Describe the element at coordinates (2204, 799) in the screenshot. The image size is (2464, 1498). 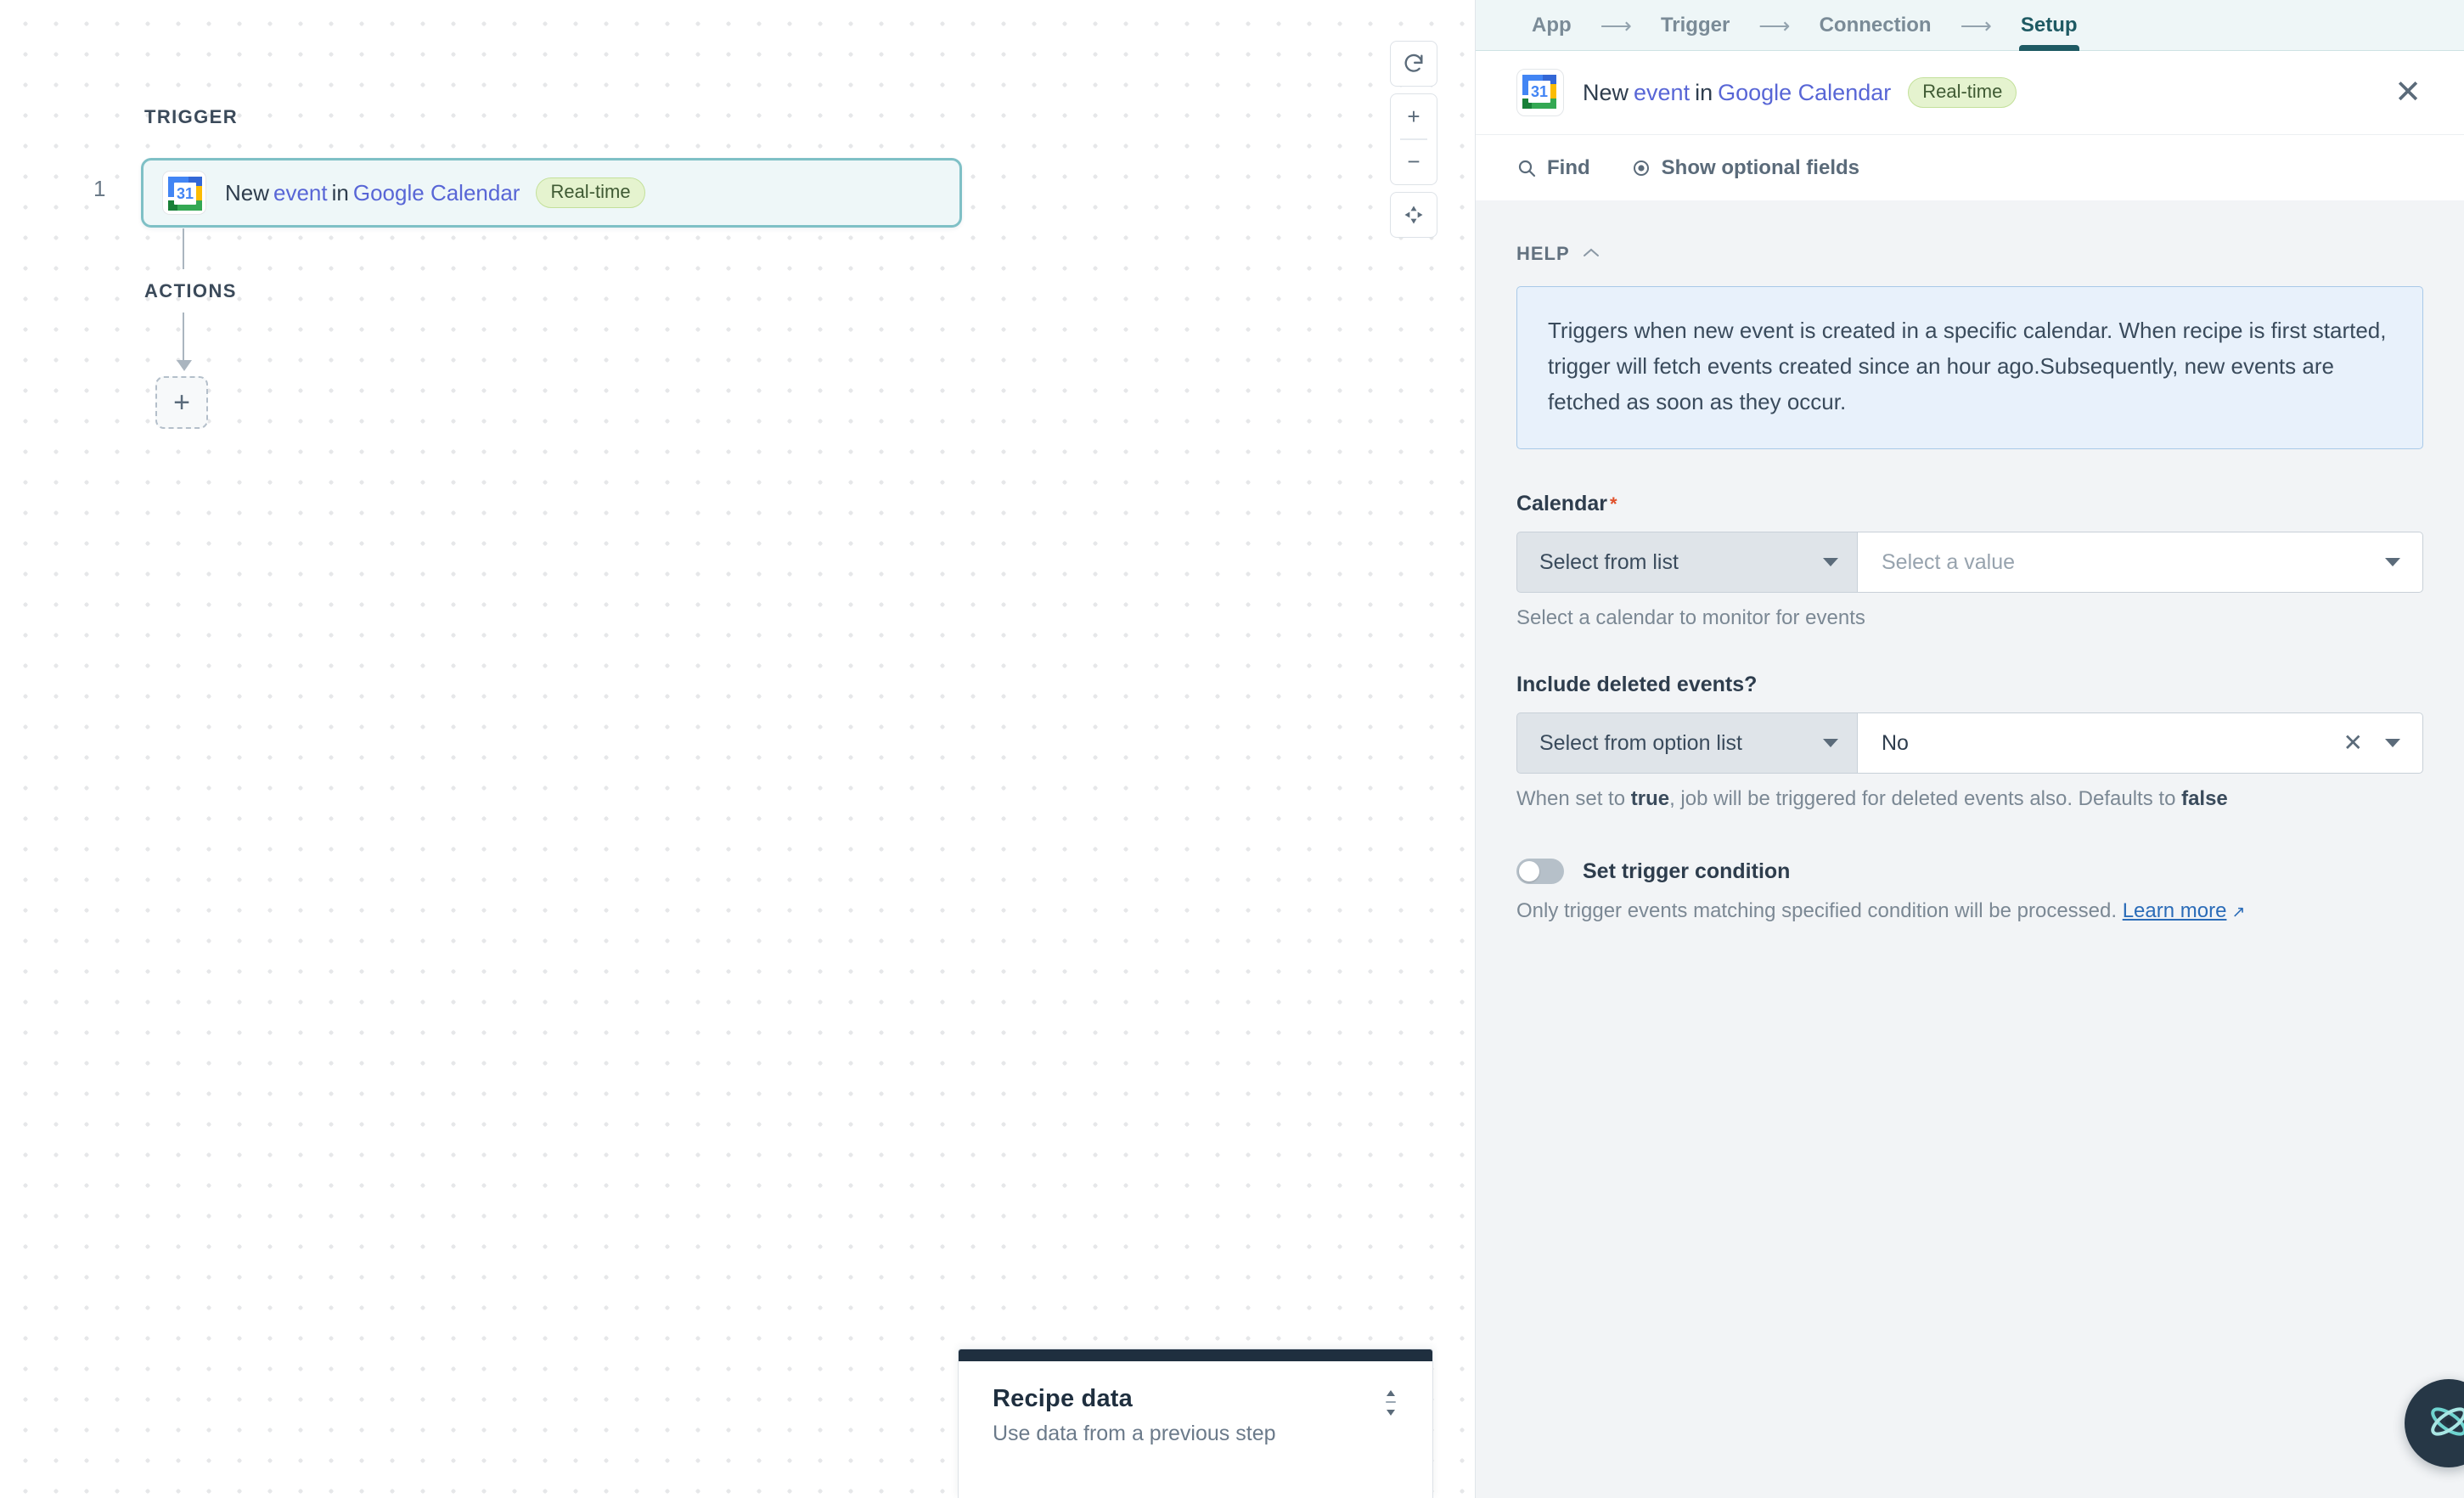
I see `hint-bold-false: false` at that location.